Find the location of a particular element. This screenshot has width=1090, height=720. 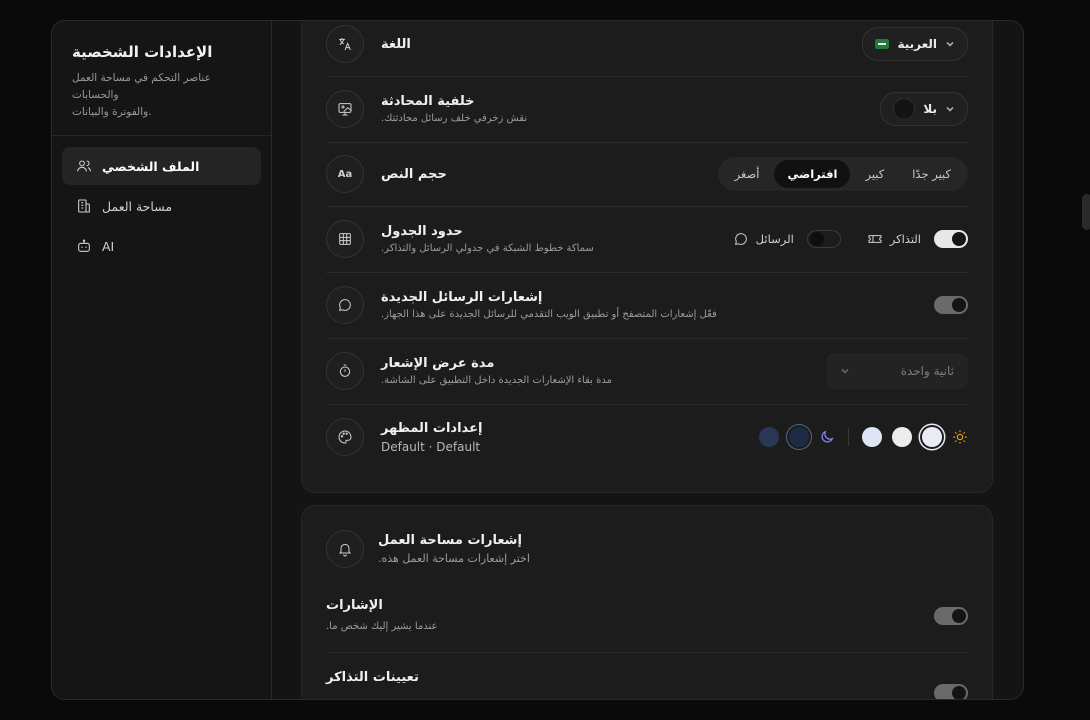

message-icon is located at coordinates (345, 305).